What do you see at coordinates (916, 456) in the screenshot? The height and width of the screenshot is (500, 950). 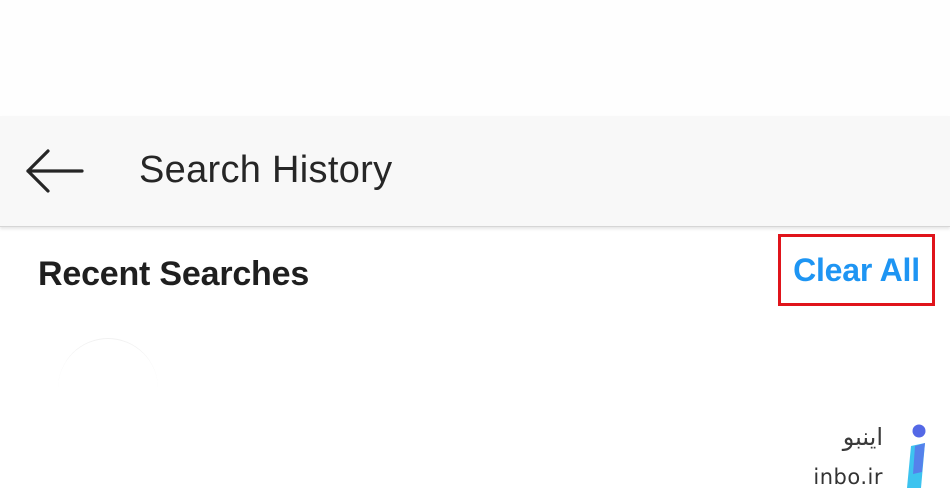 I see `inbo-i-logo-icon` at bounding box center [916, 456].